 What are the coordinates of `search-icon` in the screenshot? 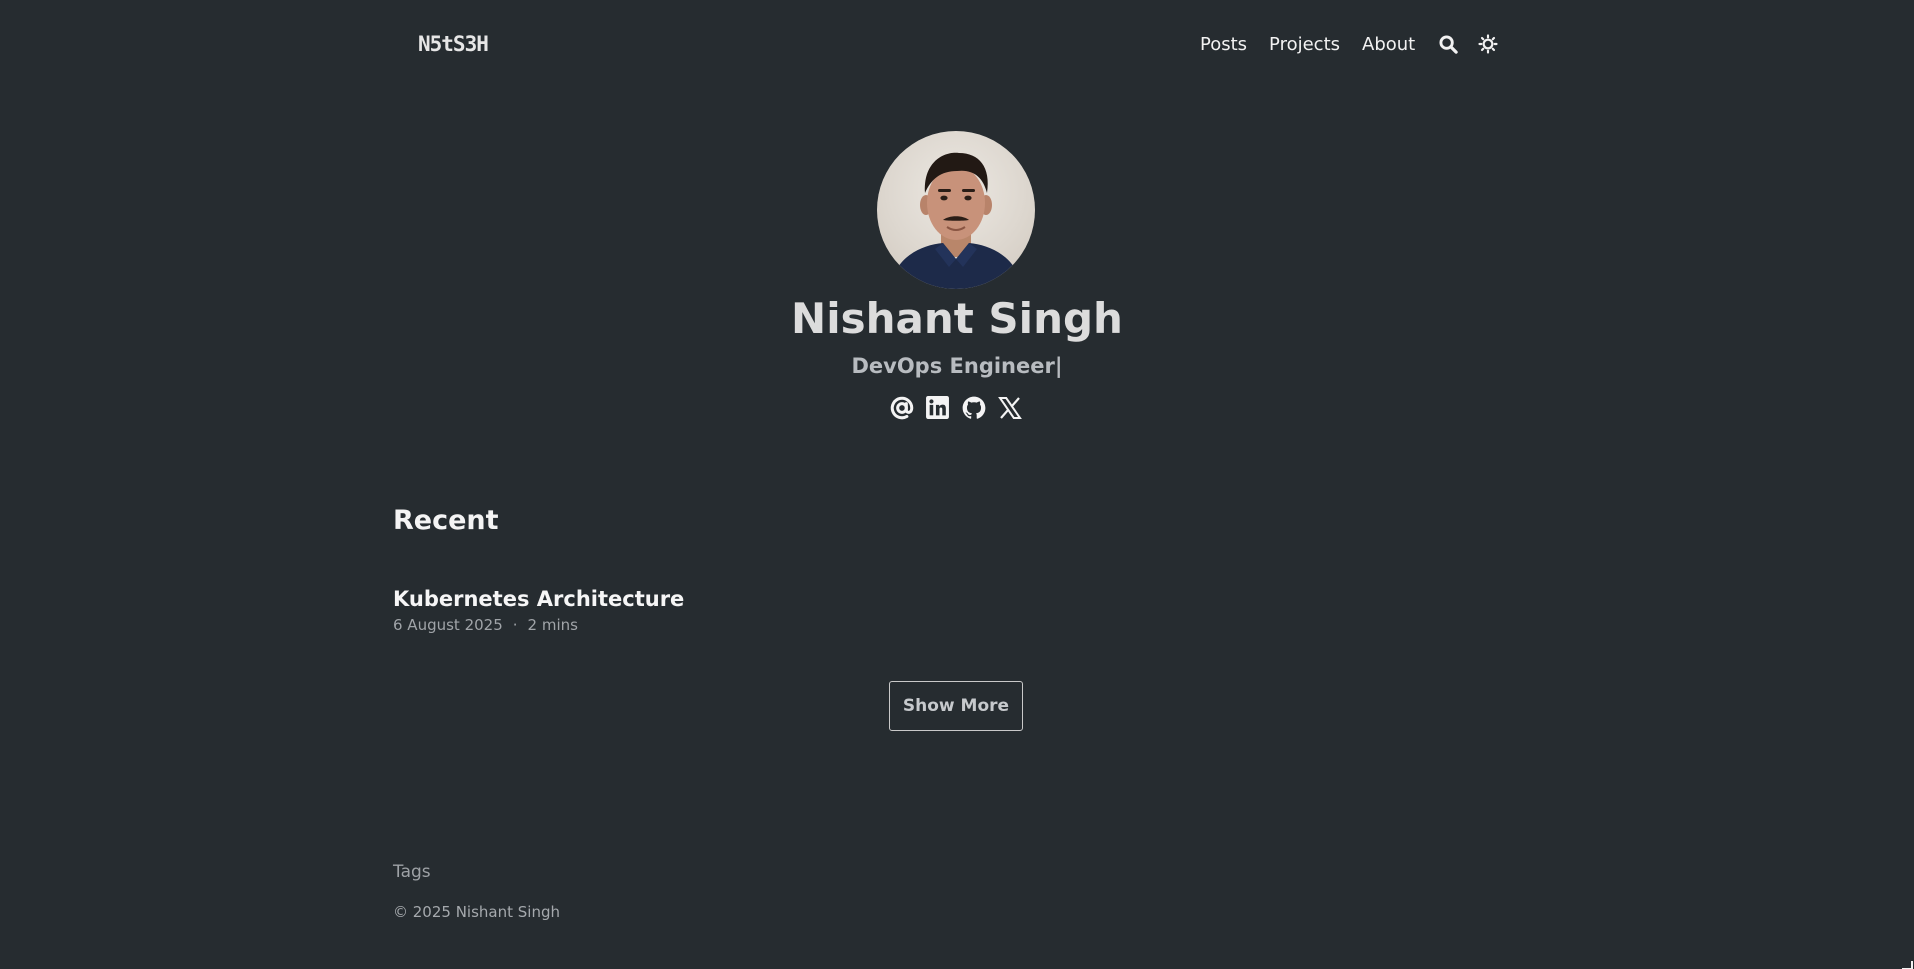 It's located at (1448, 44).